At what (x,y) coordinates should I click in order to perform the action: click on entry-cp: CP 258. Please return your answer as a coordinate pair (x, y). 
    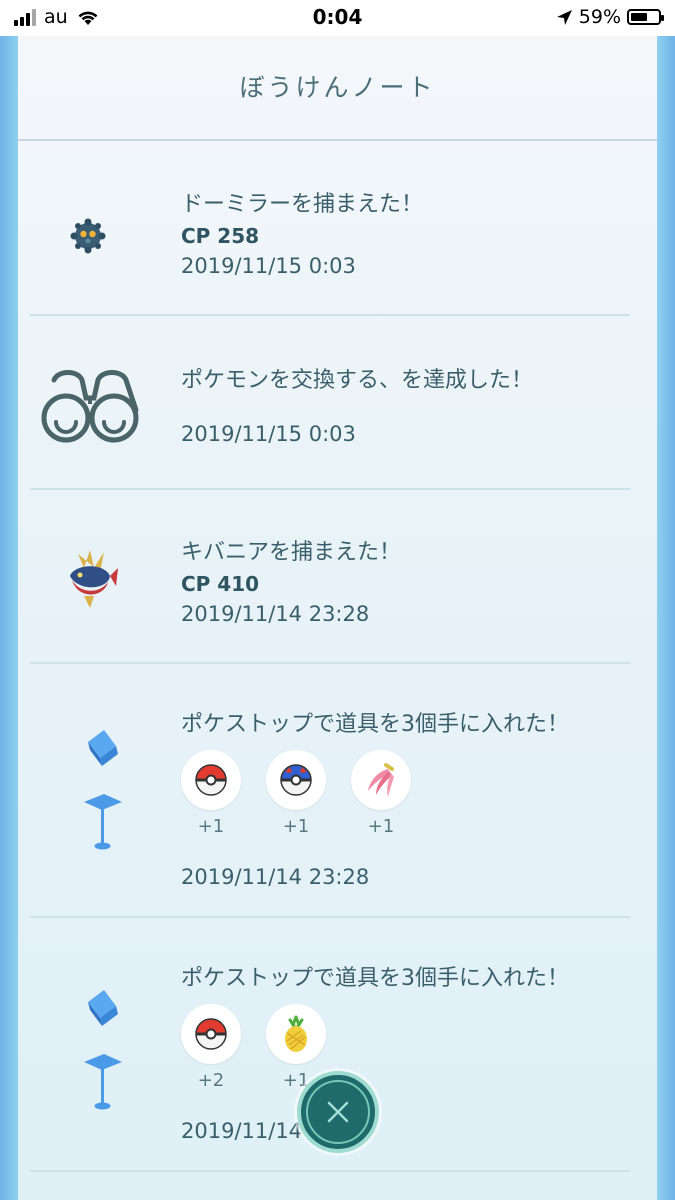
    Looking at the image, I should click on (220, 236).